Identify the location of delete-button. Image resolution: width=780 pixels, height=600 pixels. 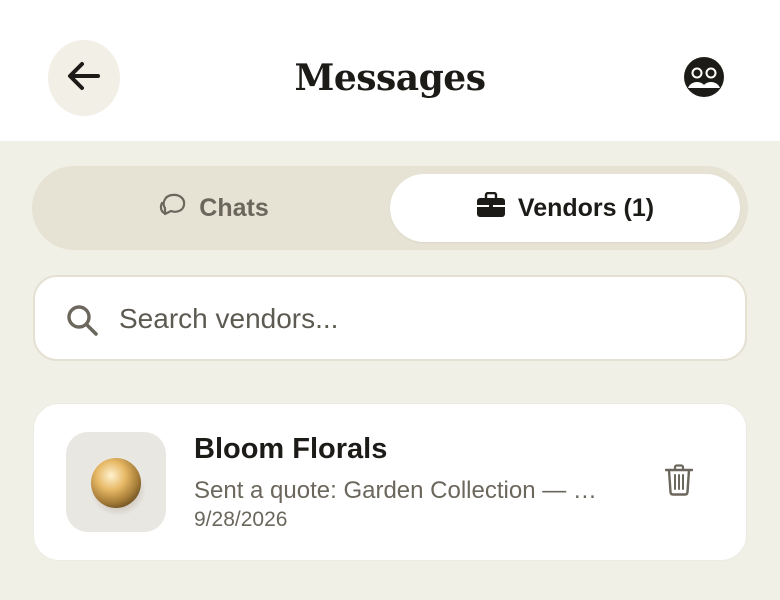
(679, 482).